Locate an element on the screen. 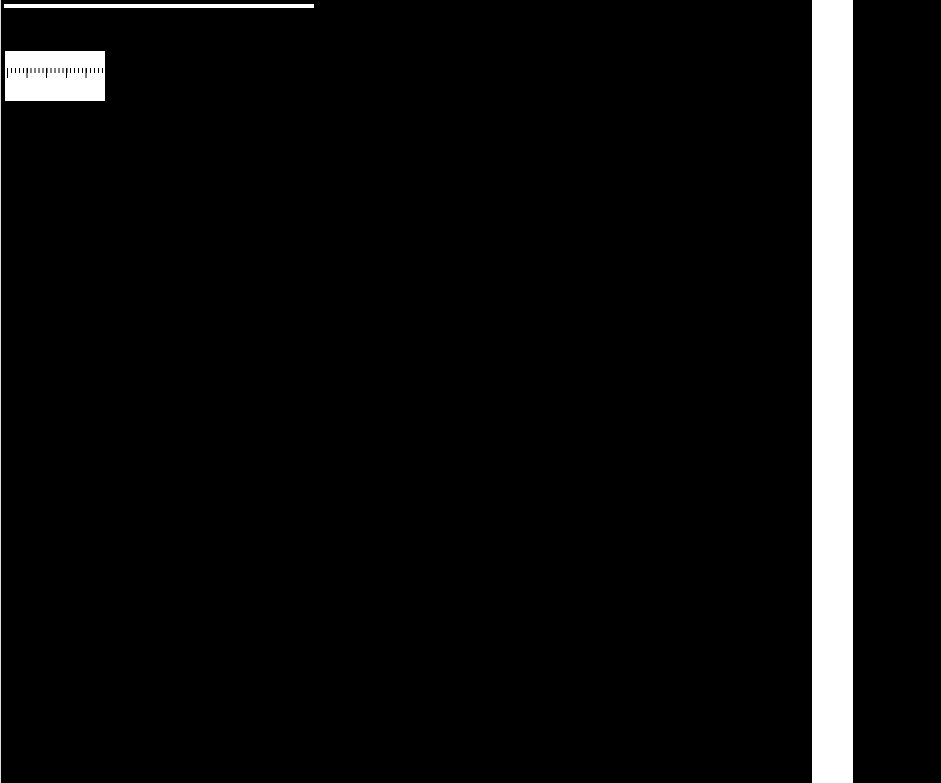  frequency-ruler is located at coordinates (832, 391).